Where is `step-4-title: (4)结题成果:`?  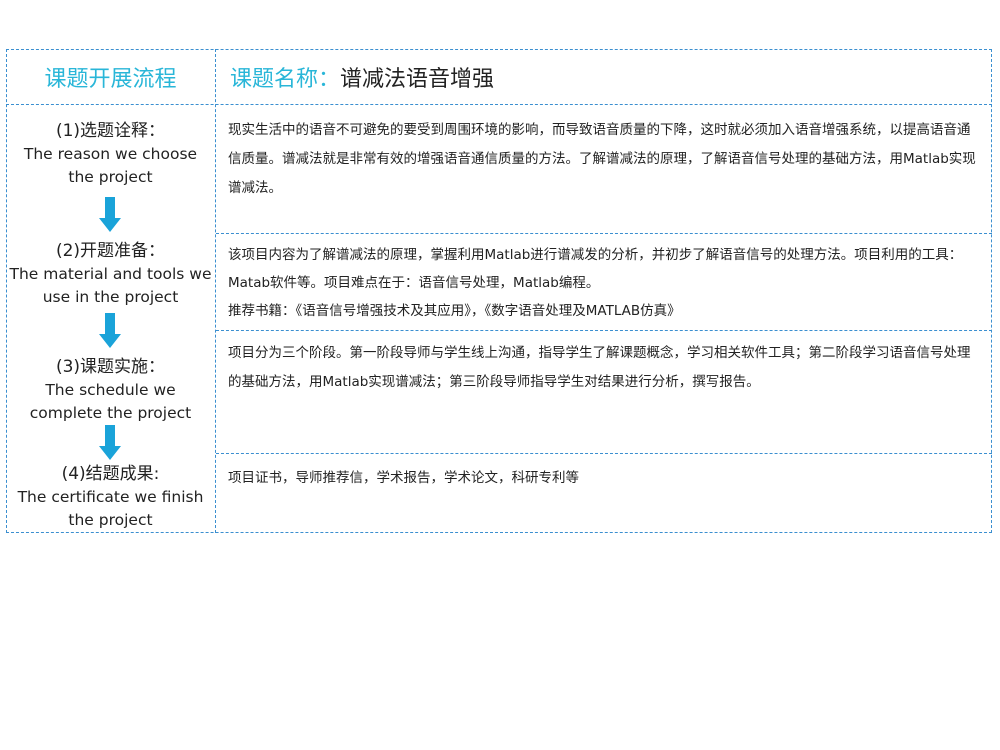
step-4-title: (4)结题成果: is located at coordinates (110, 474).